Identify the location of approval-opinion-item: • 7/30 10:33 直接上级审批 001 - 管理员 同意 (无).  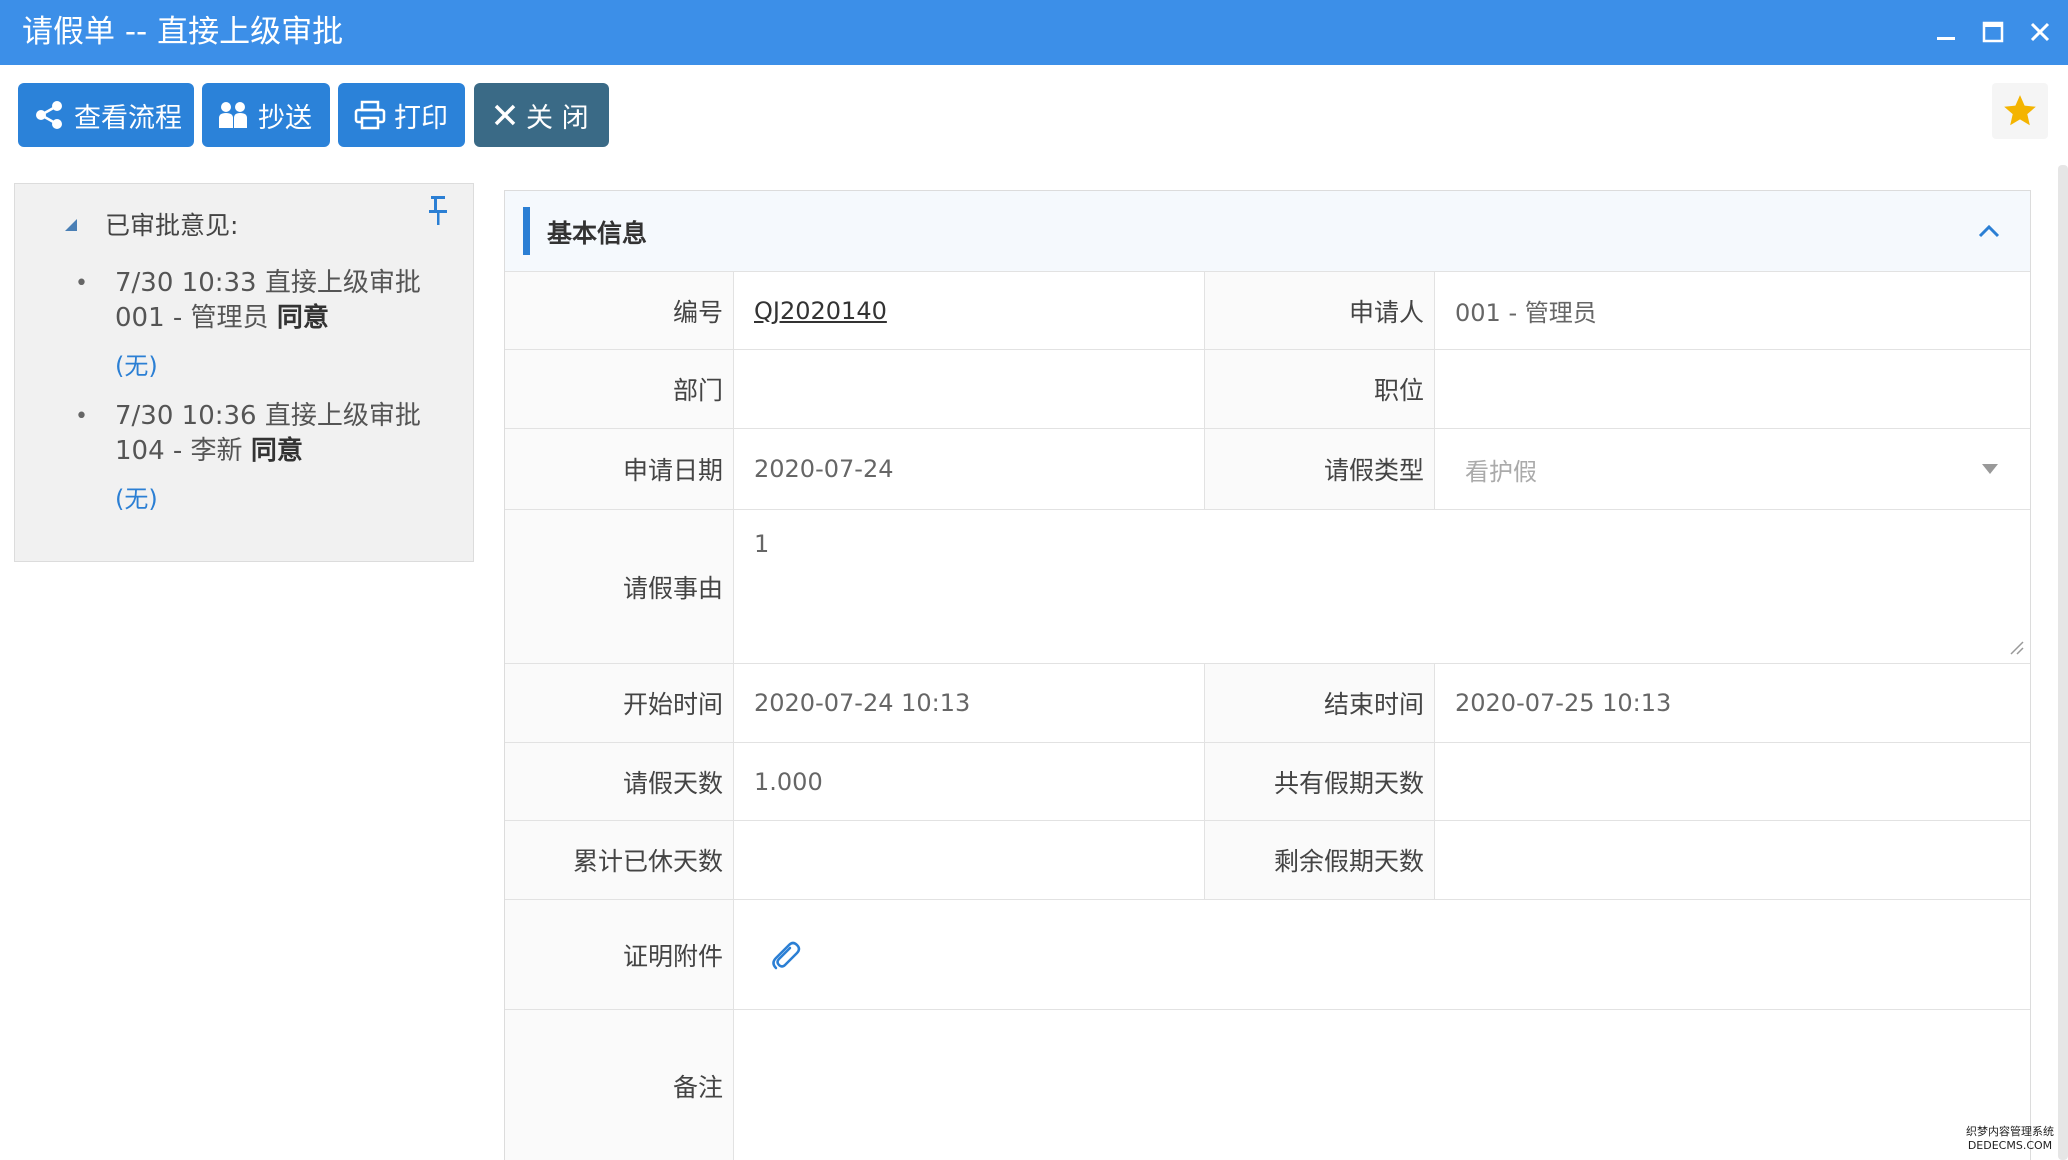
(255, 325).